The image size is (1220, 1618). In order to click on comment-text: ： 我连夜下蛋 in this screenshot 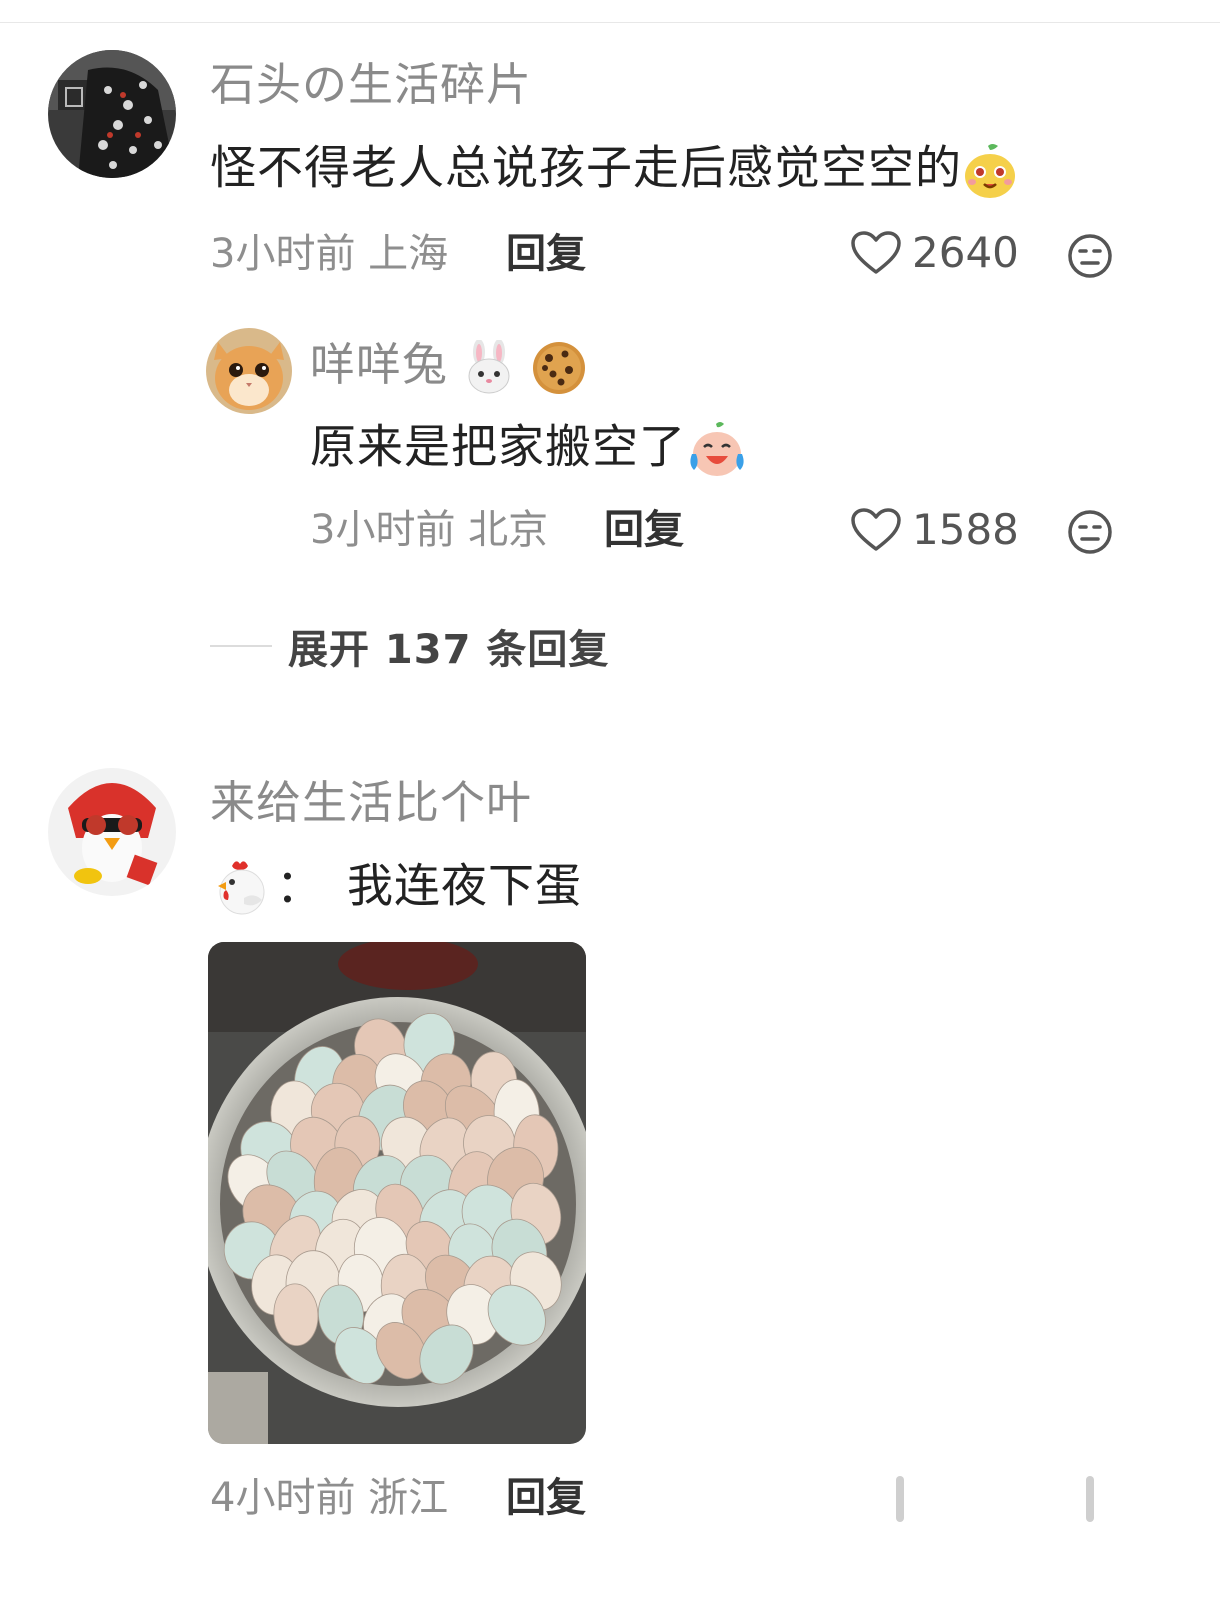, I will do `click(396, 889)`.